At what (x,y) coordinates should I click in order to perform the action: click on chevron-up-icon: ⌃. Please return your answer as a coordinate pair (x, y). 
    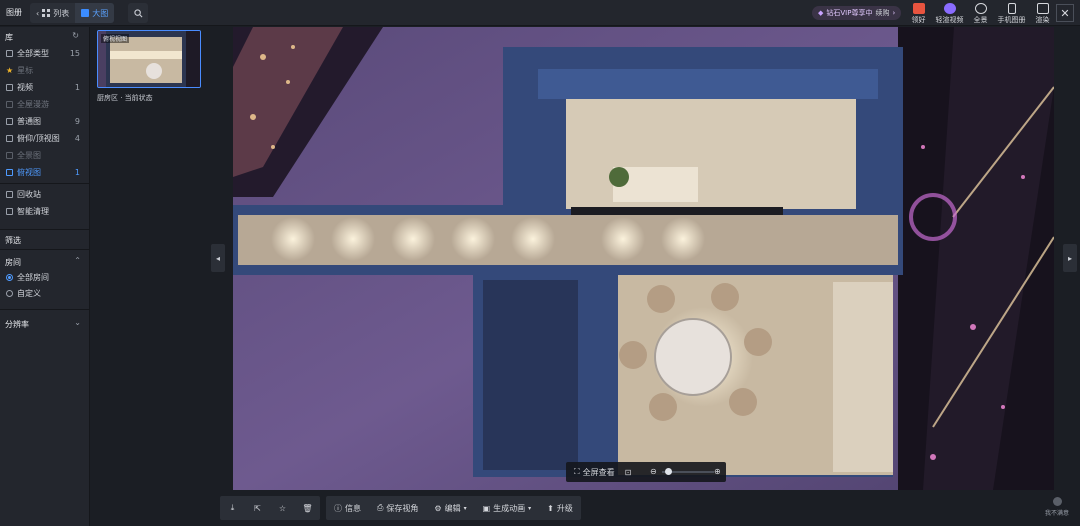
    Looking at the image, I should click on (77, 260).